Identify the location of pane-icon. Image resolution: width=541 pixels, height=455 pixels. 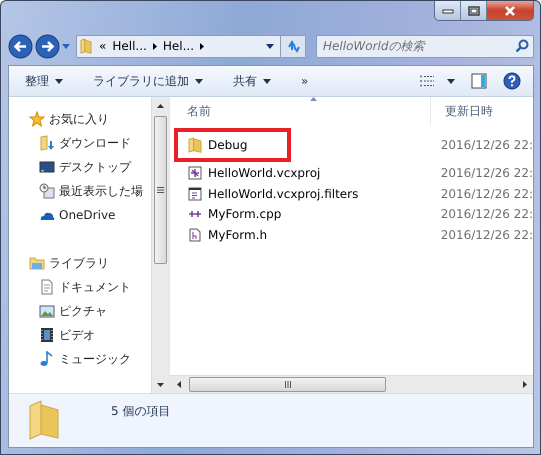
(479, 81).